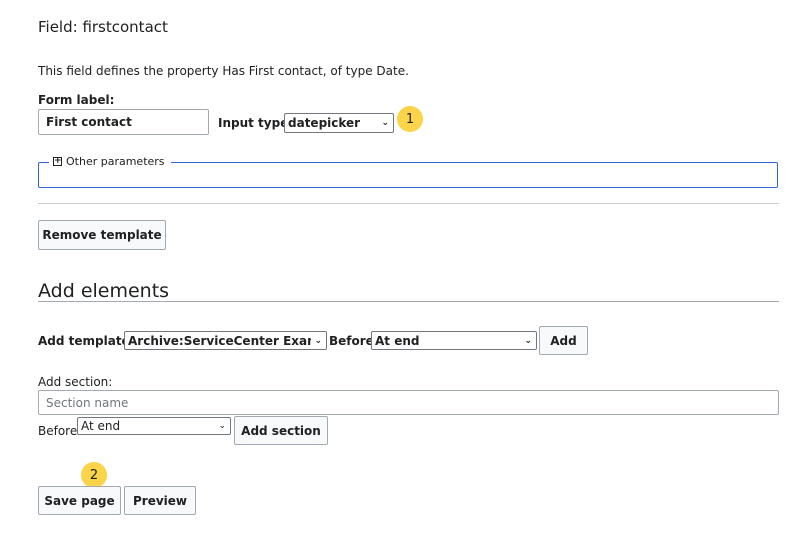 Image resolution: width=800 pixels, height=549 pixels. What do you see at coordinates (101, 426) in the screenshot?
I see `section-before-selected: At end` at bounding box center [101, 426].